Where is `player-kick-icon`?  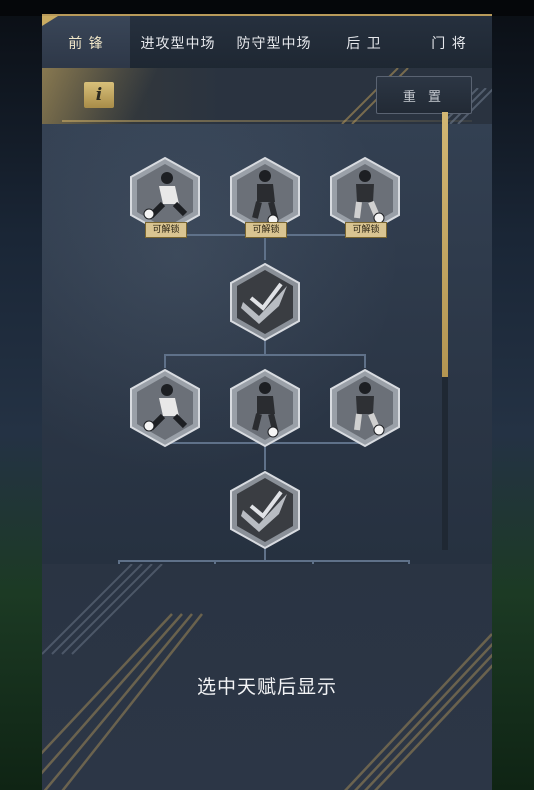 player-kick-icon is located at coordinates (365, 408).